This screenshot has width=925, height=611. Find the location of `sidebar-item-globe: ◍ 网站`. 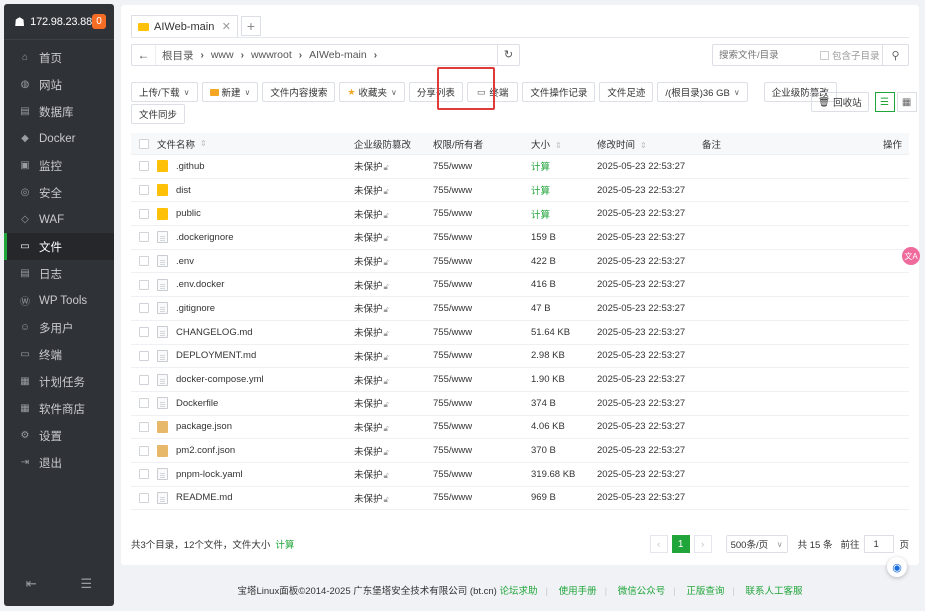

sidebar-item-globe: ◍ 网站 is located at coordinates (59, 84).